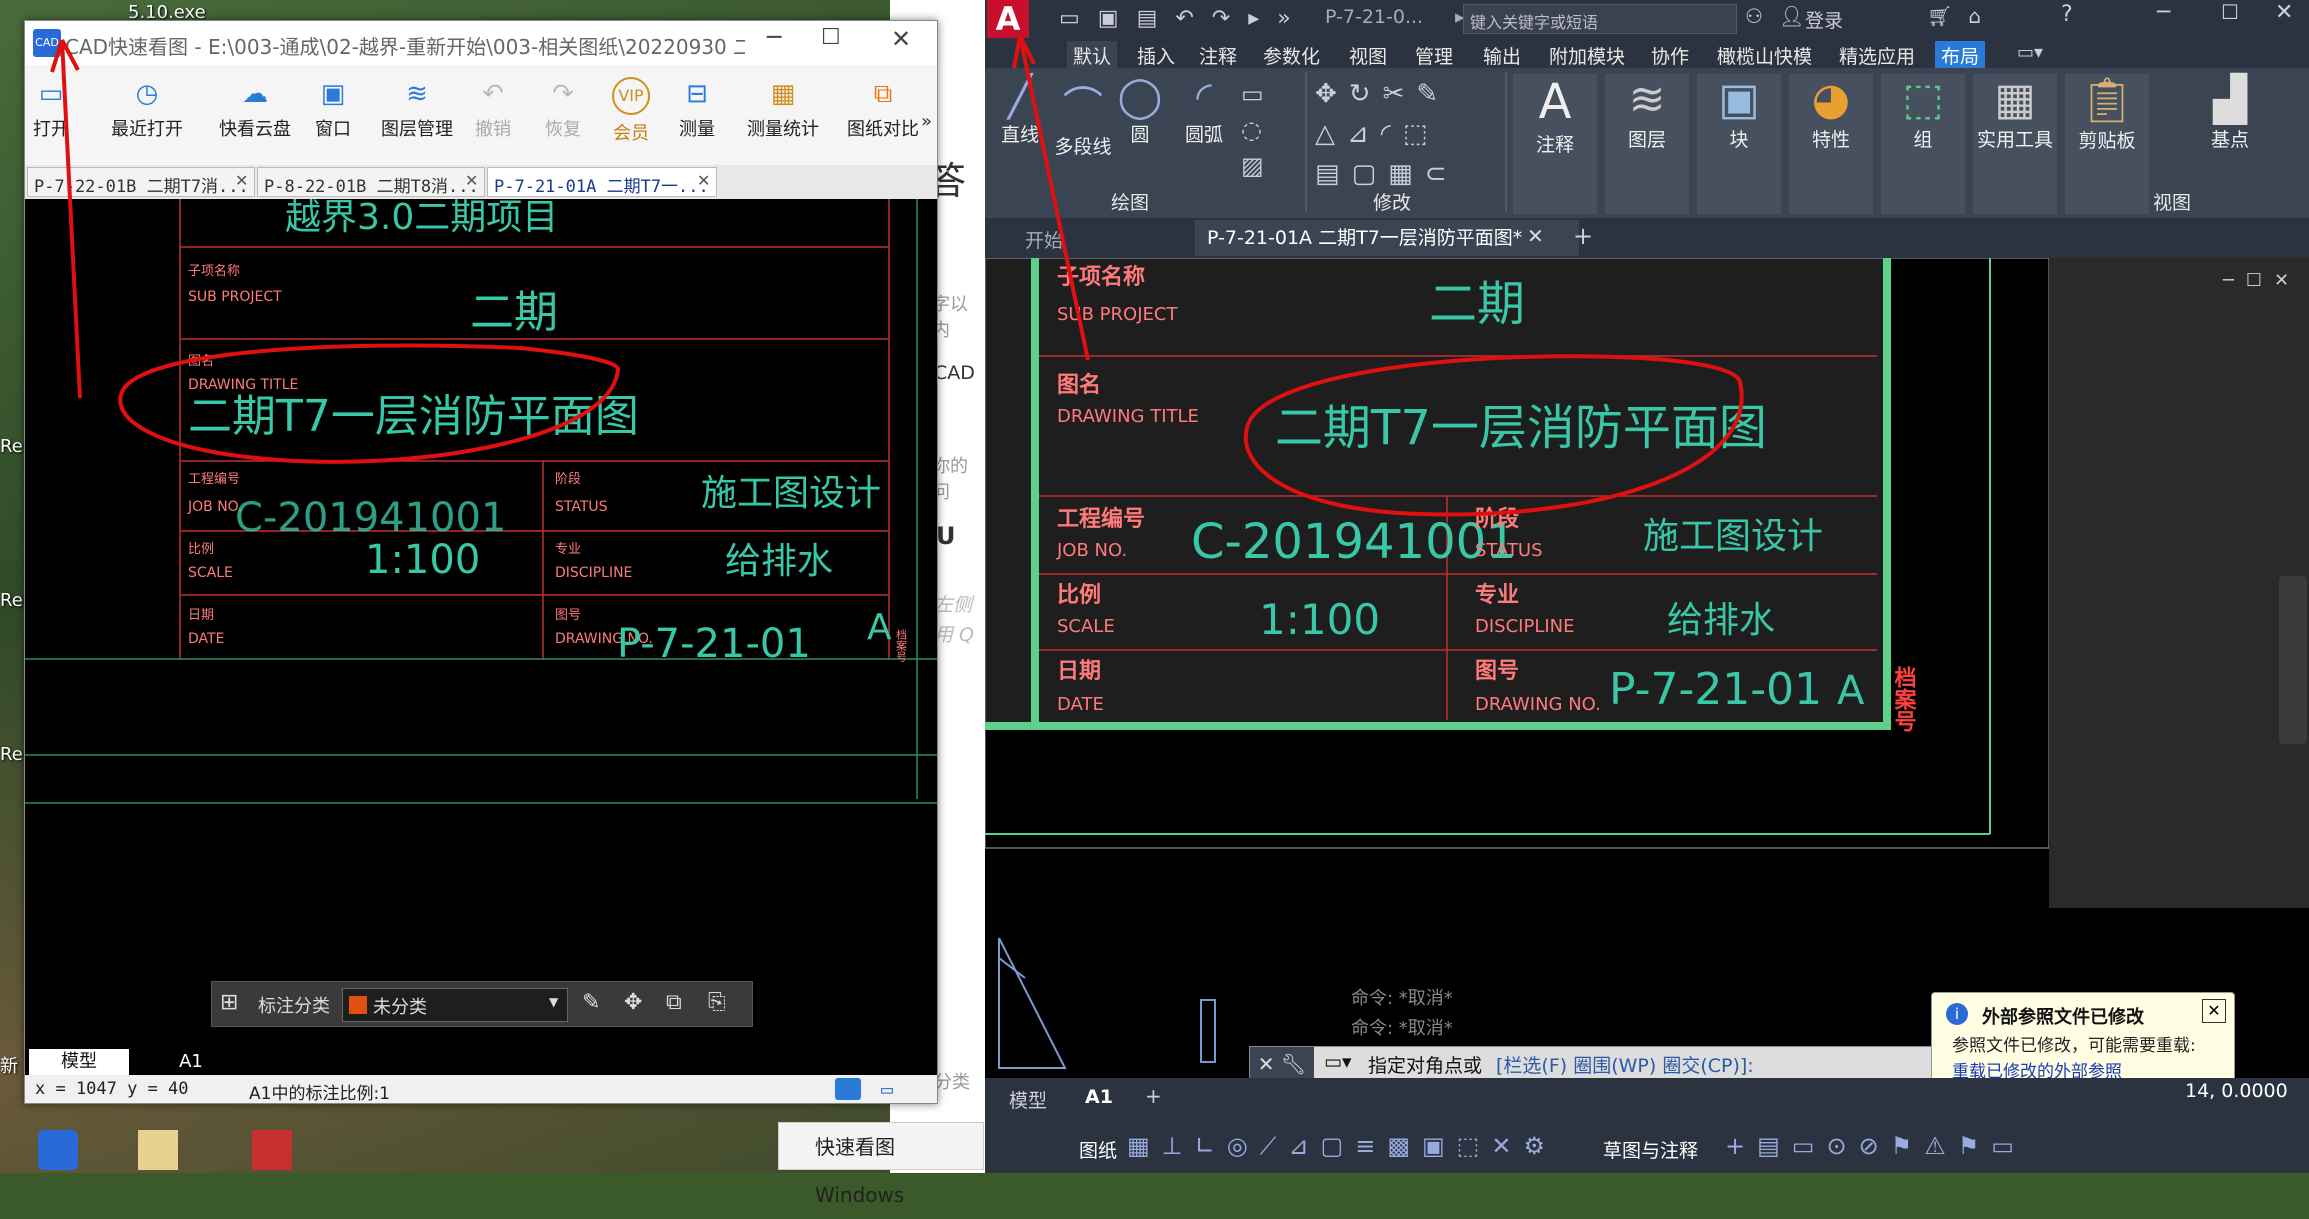 This screenshot has height=1219, width=2309. I want to click on arrow-right, so click(1054, 198).